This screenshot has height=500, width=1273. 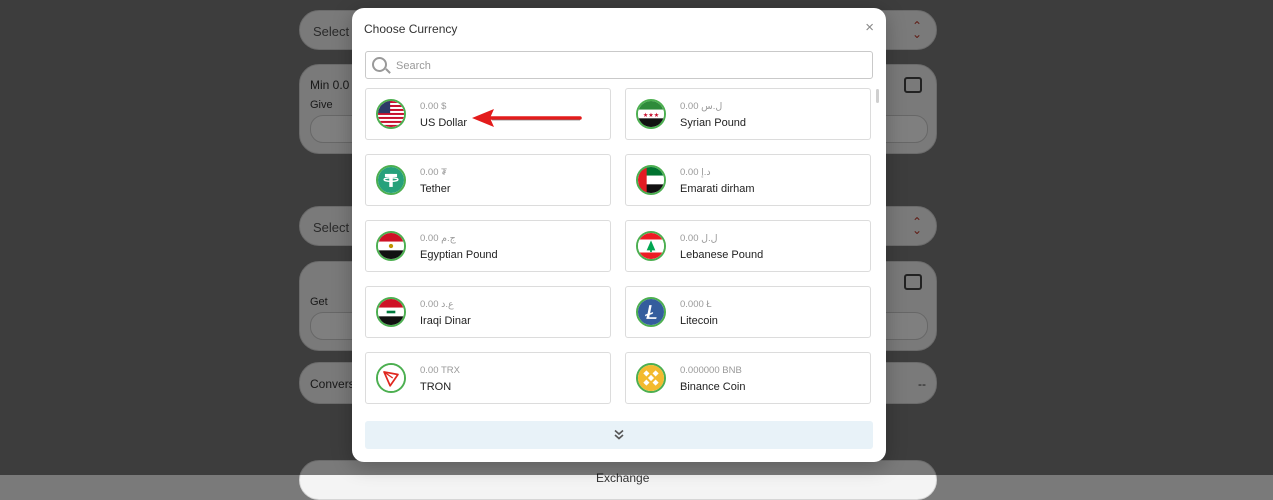 What do you see at coordinates (722, 255) in the screenshot?
I see `currency-name: Lebanese Pound` at bounding box center [722, 255].